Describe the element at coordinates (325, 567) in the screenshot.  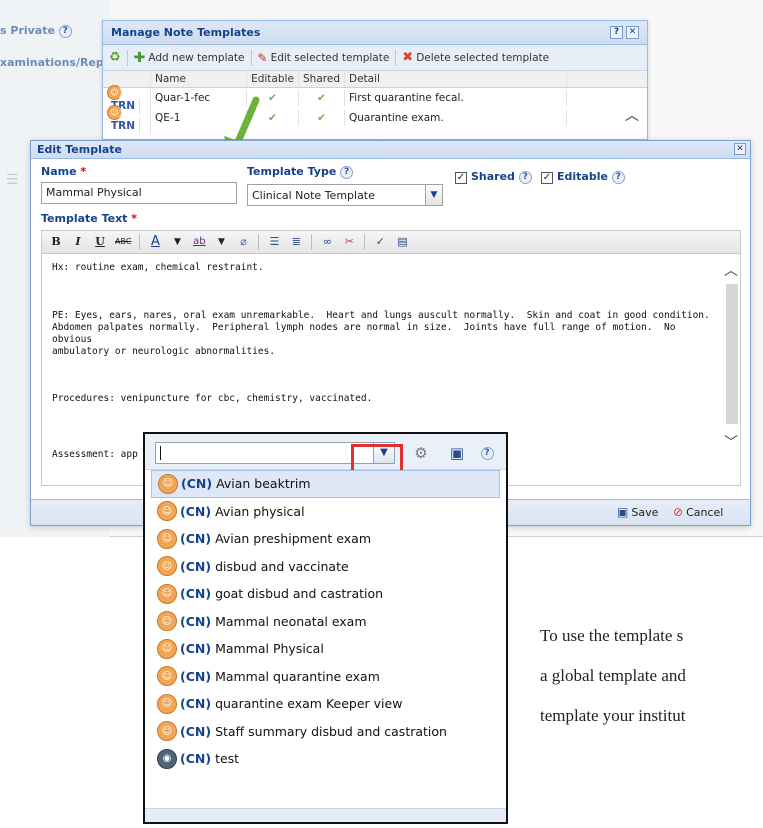
I see `list-item: ☺ (CN) disbud and vaccinate` at that location.